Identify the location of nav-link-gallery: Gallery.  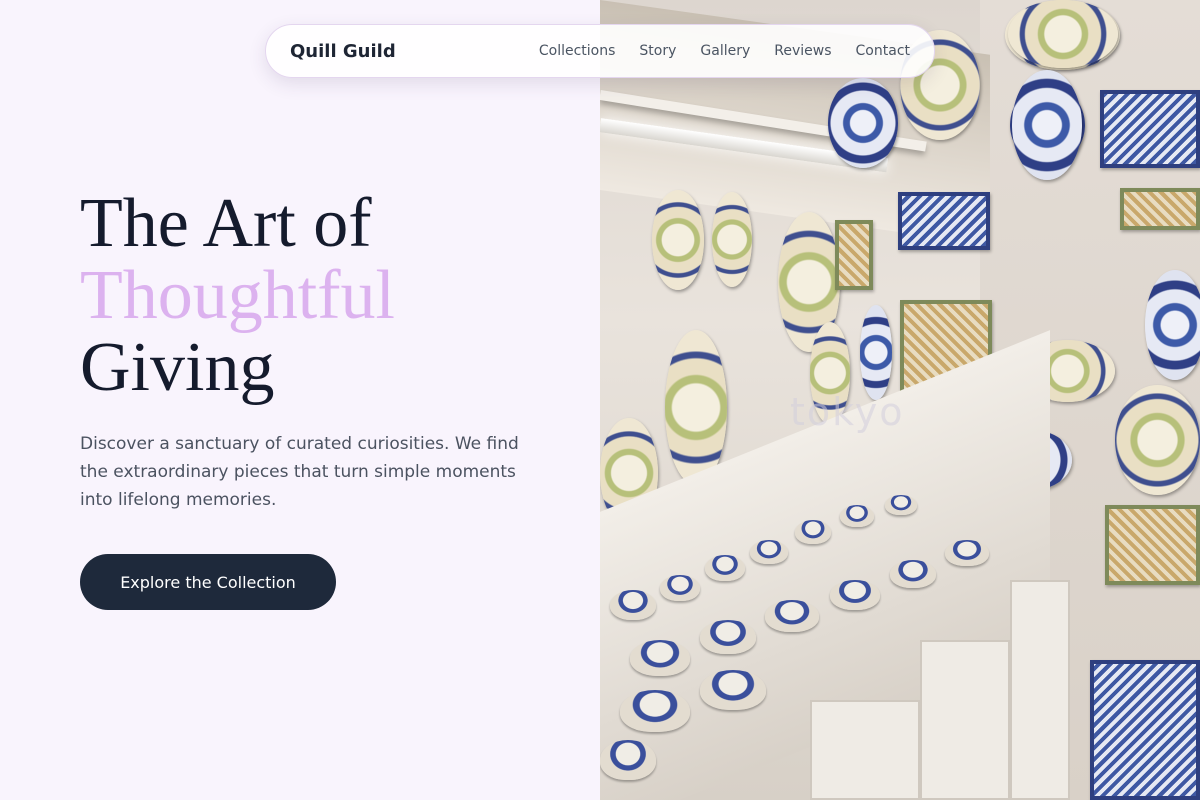
(725, 51).